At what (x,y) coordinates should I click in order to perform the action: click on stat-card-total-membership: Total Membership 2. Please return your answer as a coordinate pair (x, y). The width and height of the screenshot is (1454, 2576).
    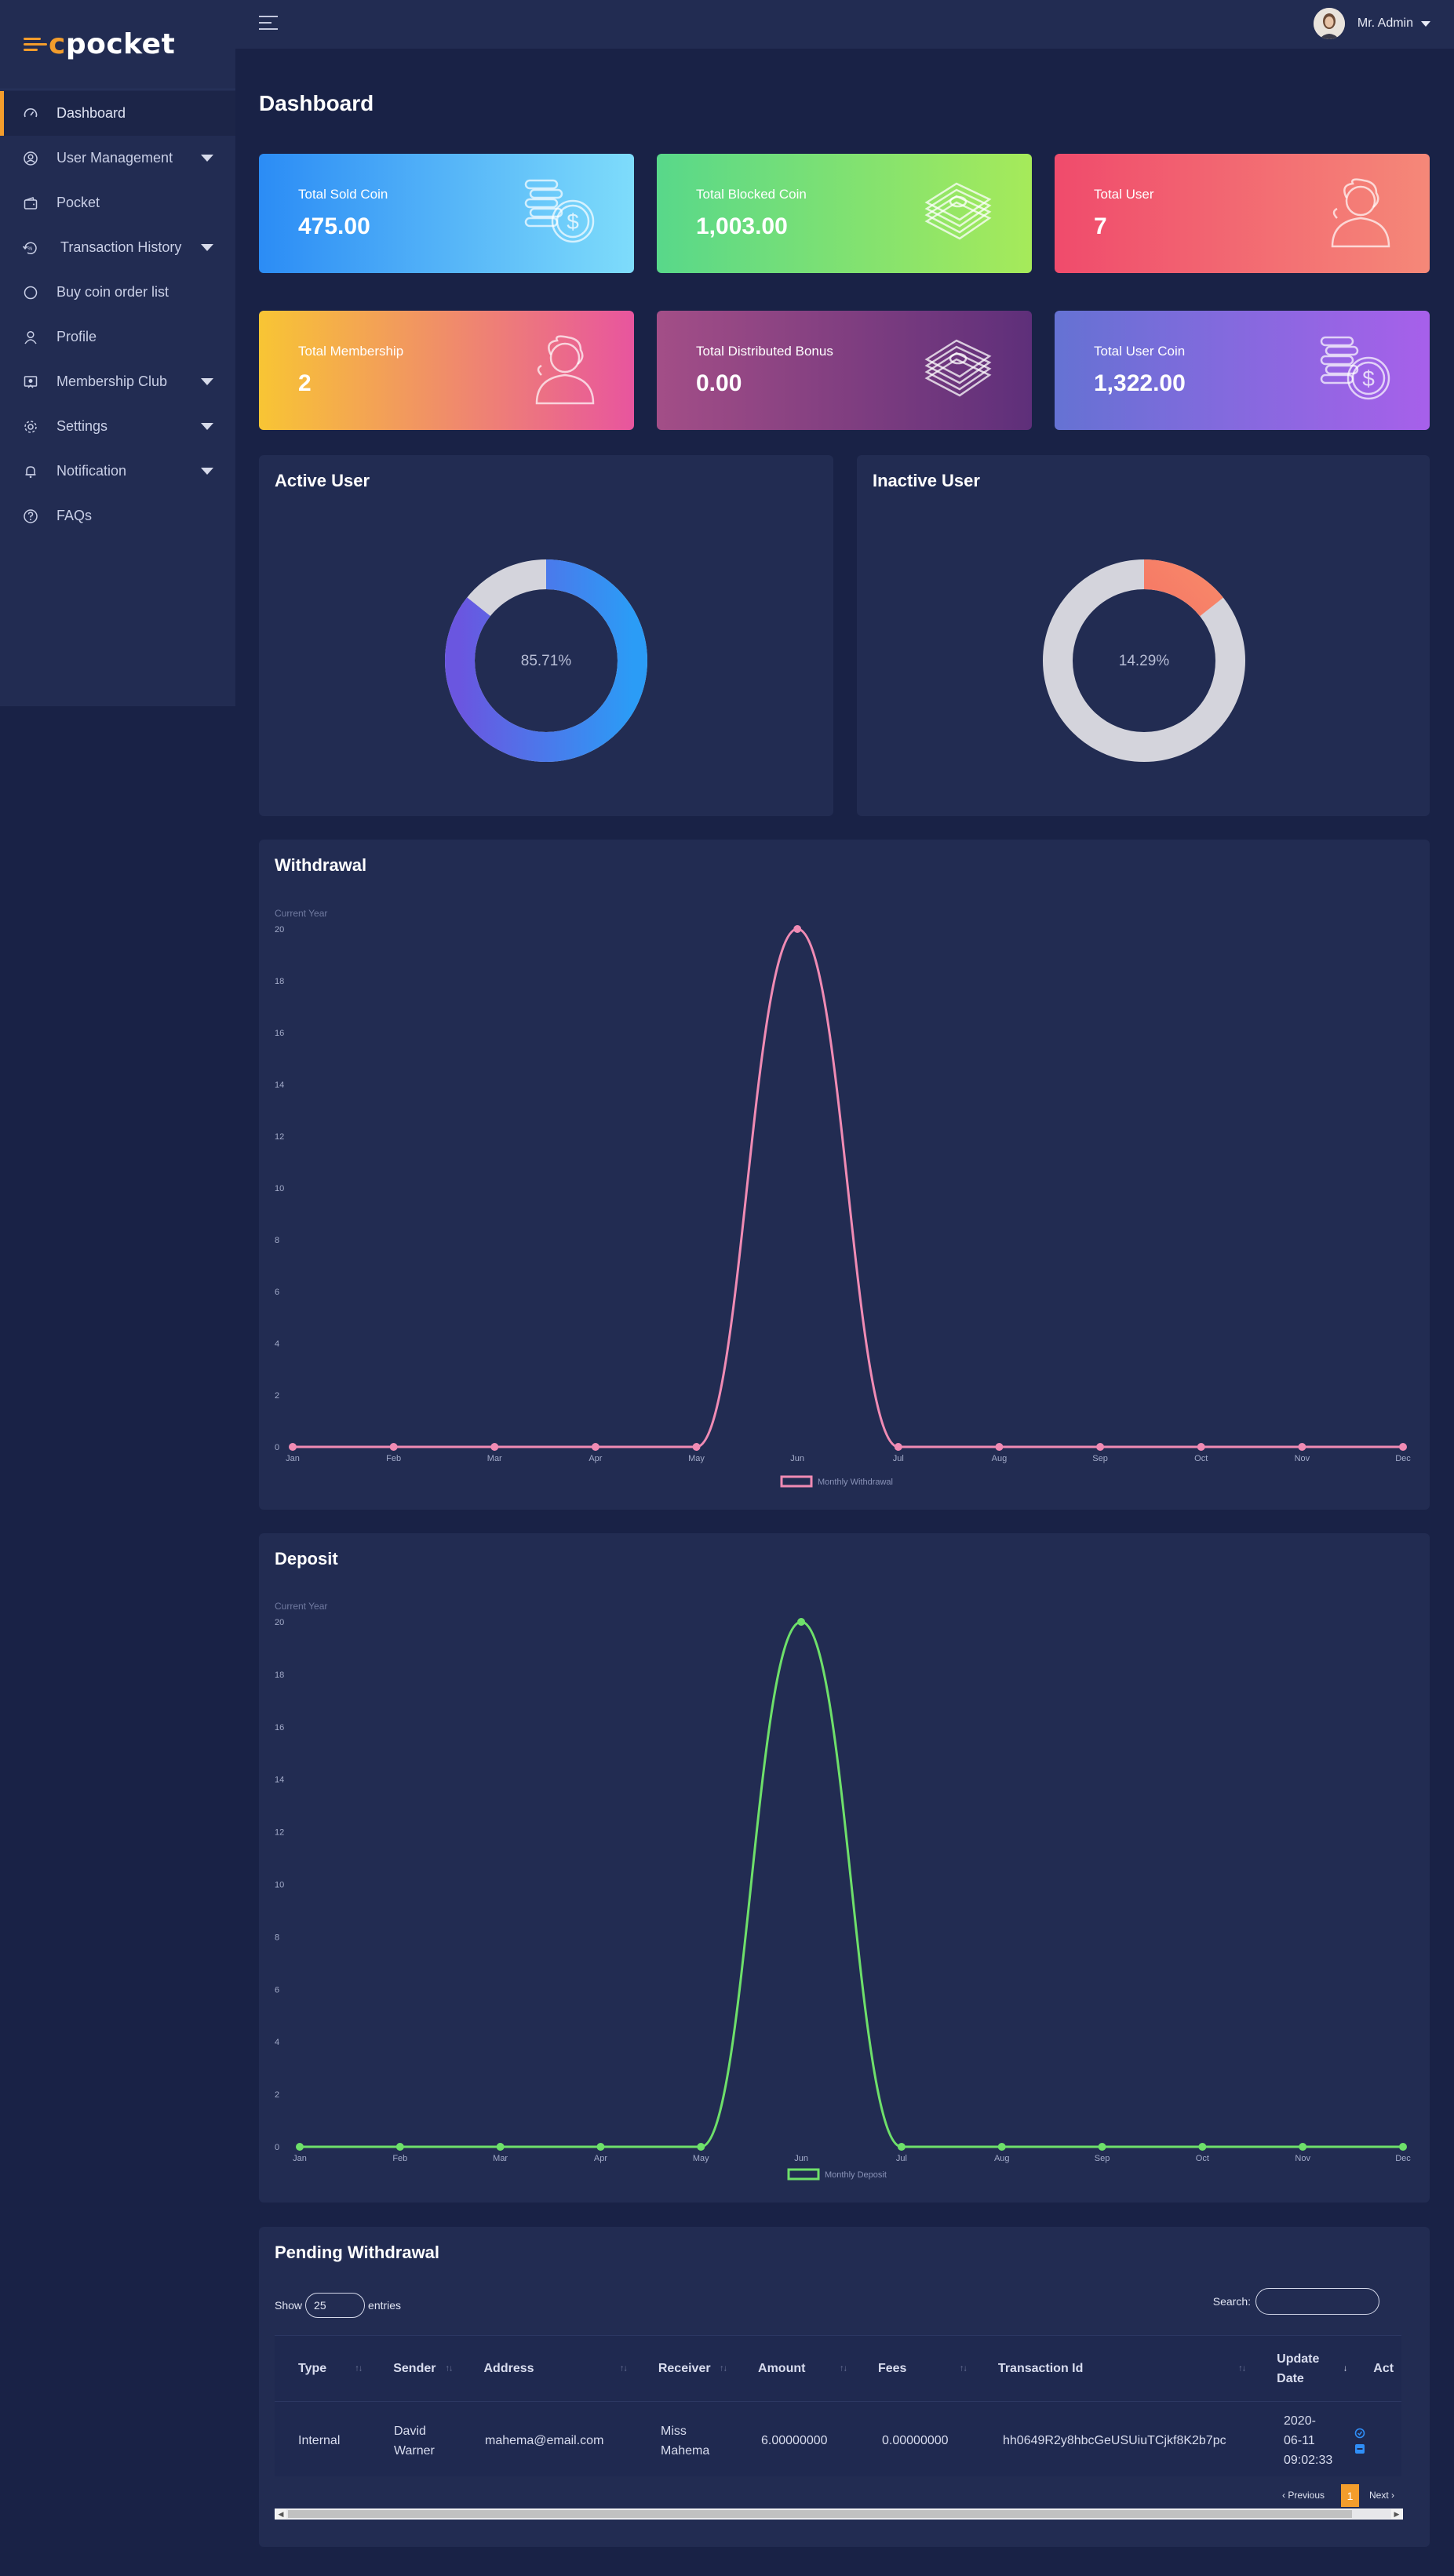
    Looking at the image, I should click on (446, 370).